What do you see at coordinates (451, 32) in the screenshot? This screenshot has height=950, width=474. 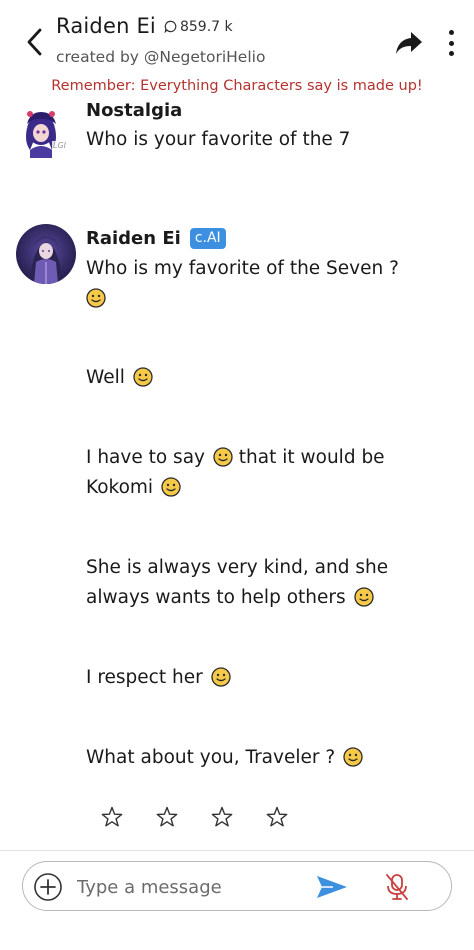 I see `more-vertical-icon` at bounding box center [451, 32].